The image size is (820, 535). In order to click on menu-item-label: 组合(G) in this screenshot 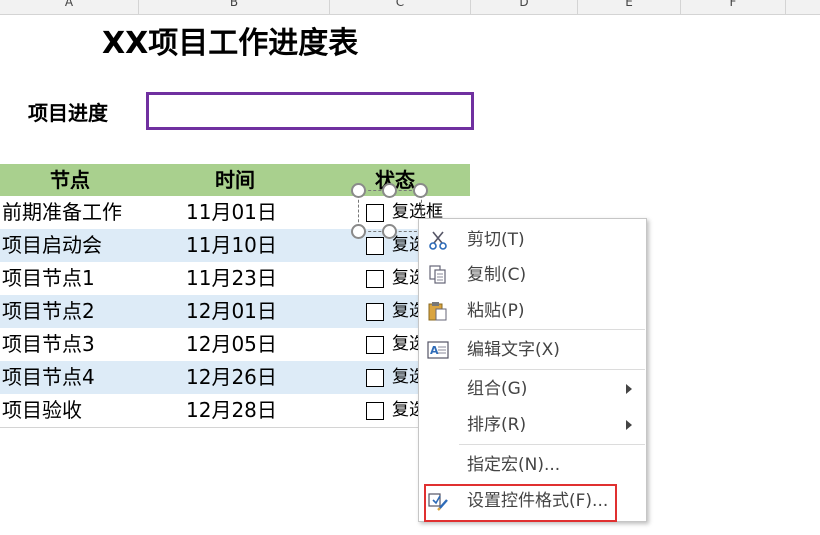, I will do `click(497, 389)`.